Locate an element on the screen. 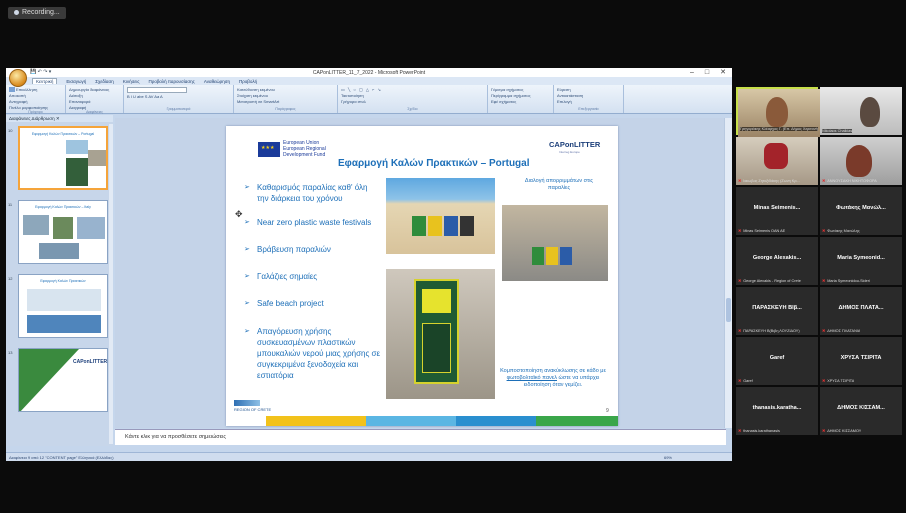 This screenshot has height=513, width=906. tab-home: Κεντρική is located at coordinates (45, 81).